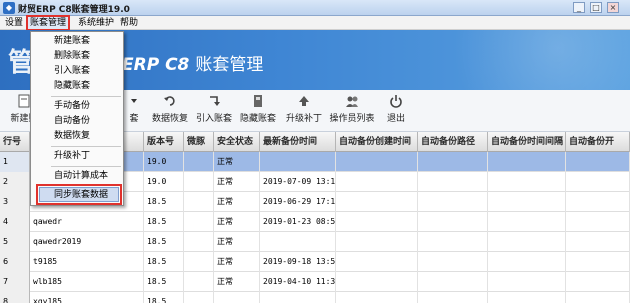  I want to click on column-header: 最新备份时间, so click(298, 142).